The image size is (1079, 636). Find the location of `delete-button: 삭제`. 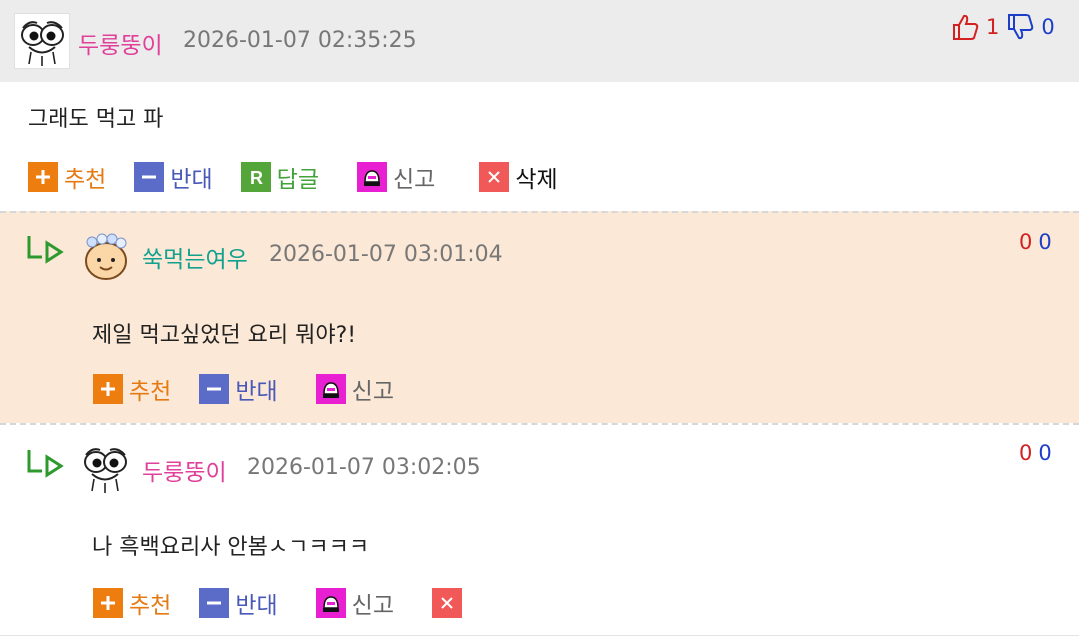

delete-button: 삭제 is located at coordinates (518, 177).